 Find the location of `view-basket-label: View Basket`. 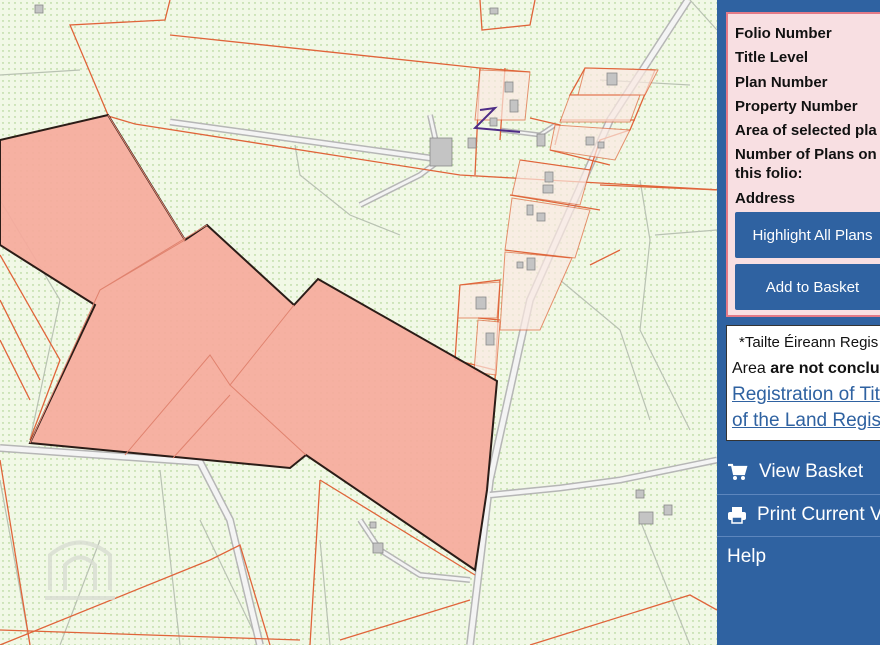

view-basket-label: View Basket is located at coordinates (811, 471).